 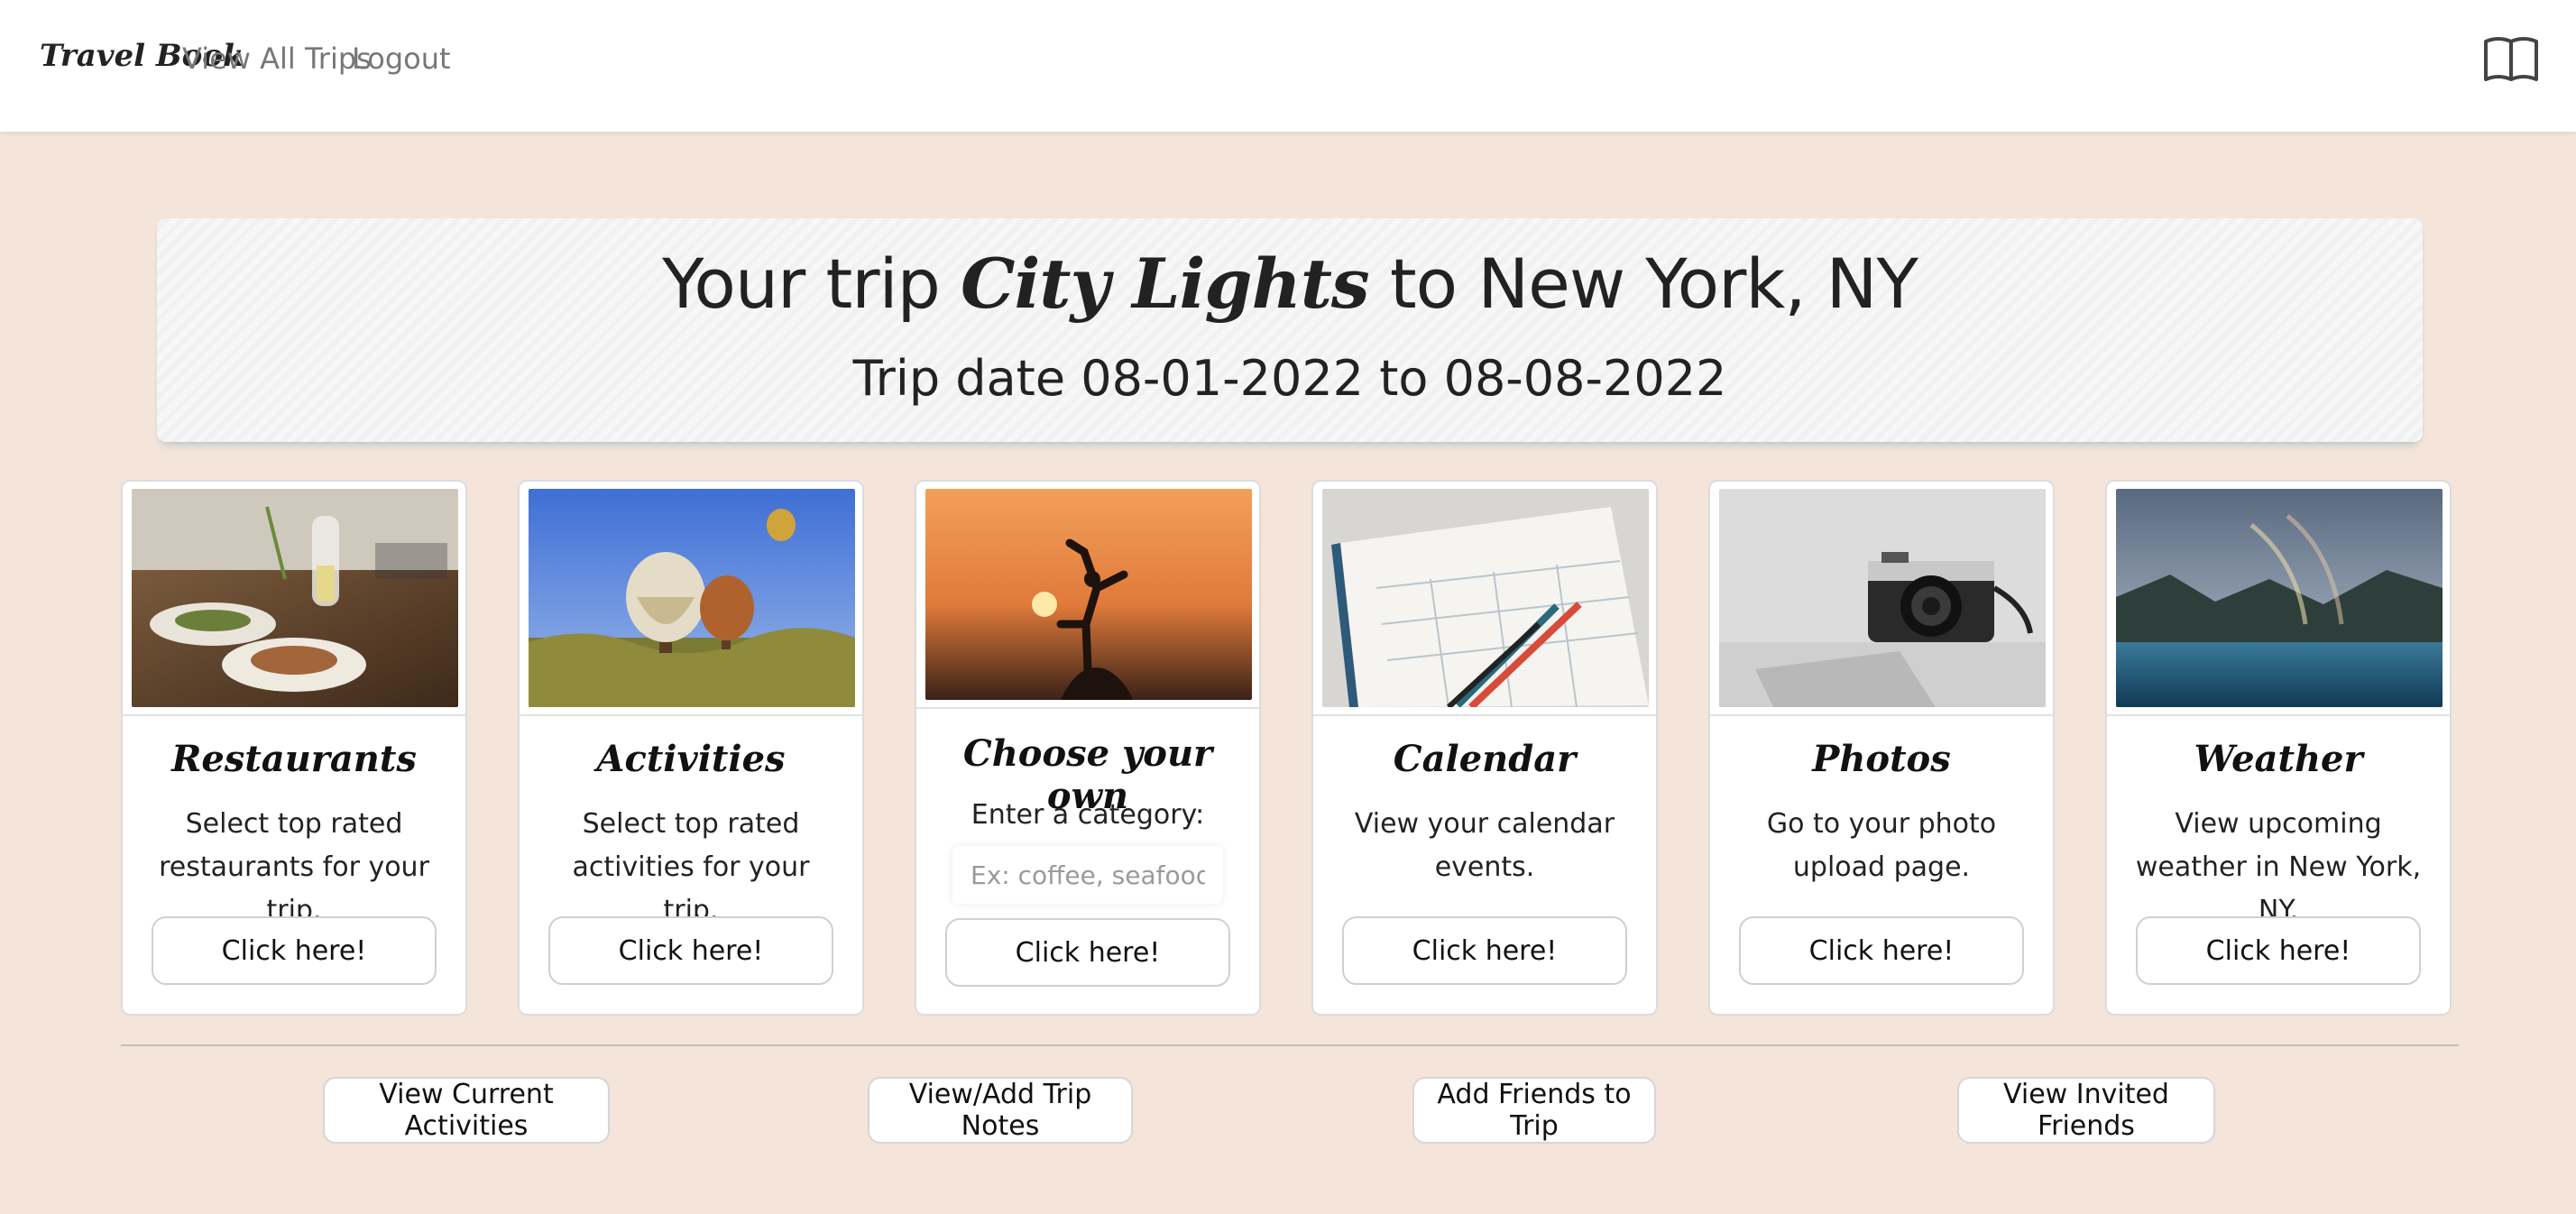 I want to click on hot-air-balloons-photo, so click(x=692, y=598).